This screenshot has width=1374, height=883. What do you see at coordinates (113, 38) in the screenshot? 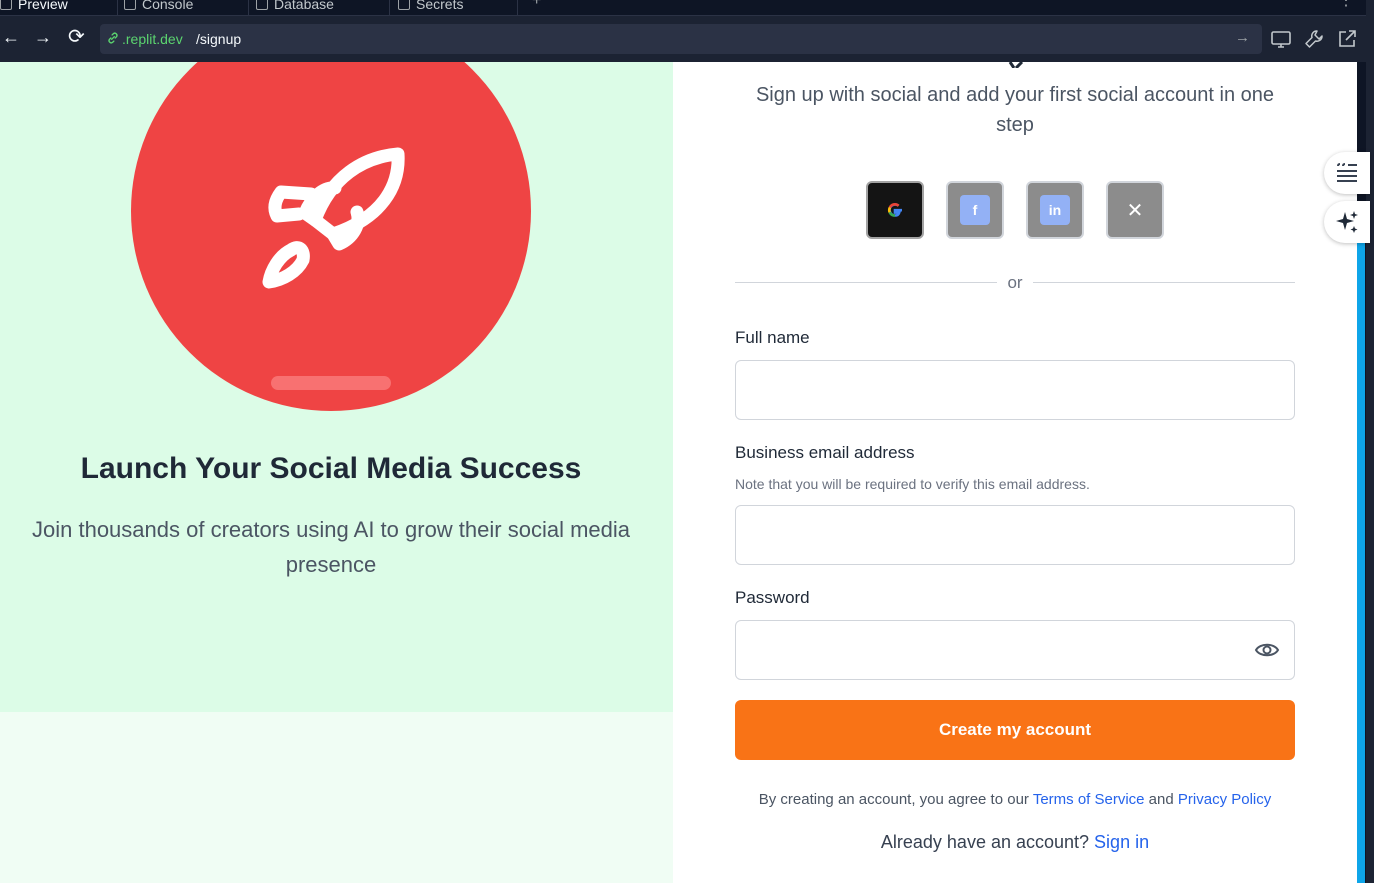
I see `link-icon` at bounding box center [113, 38].